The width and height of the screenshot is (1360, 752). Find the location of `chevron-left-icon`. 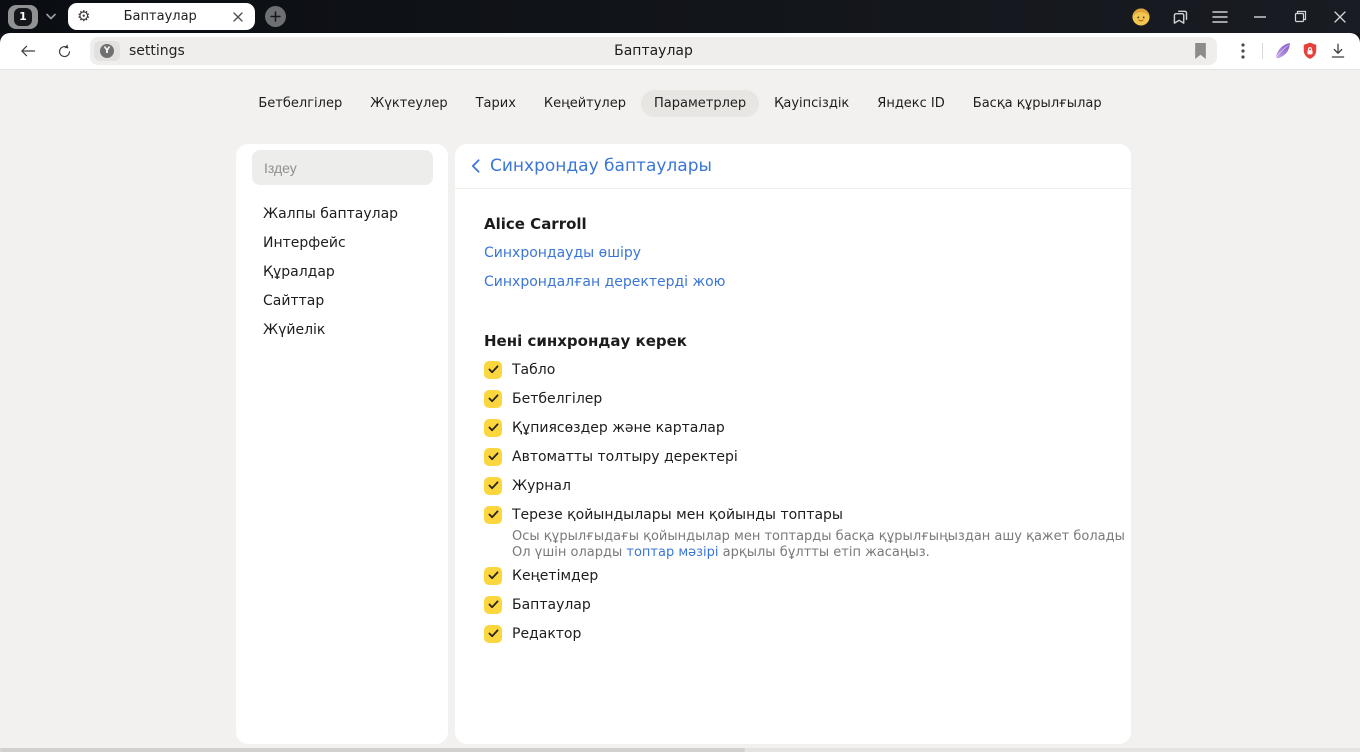

chevron-left-icon is located at coordinates (475, 166).